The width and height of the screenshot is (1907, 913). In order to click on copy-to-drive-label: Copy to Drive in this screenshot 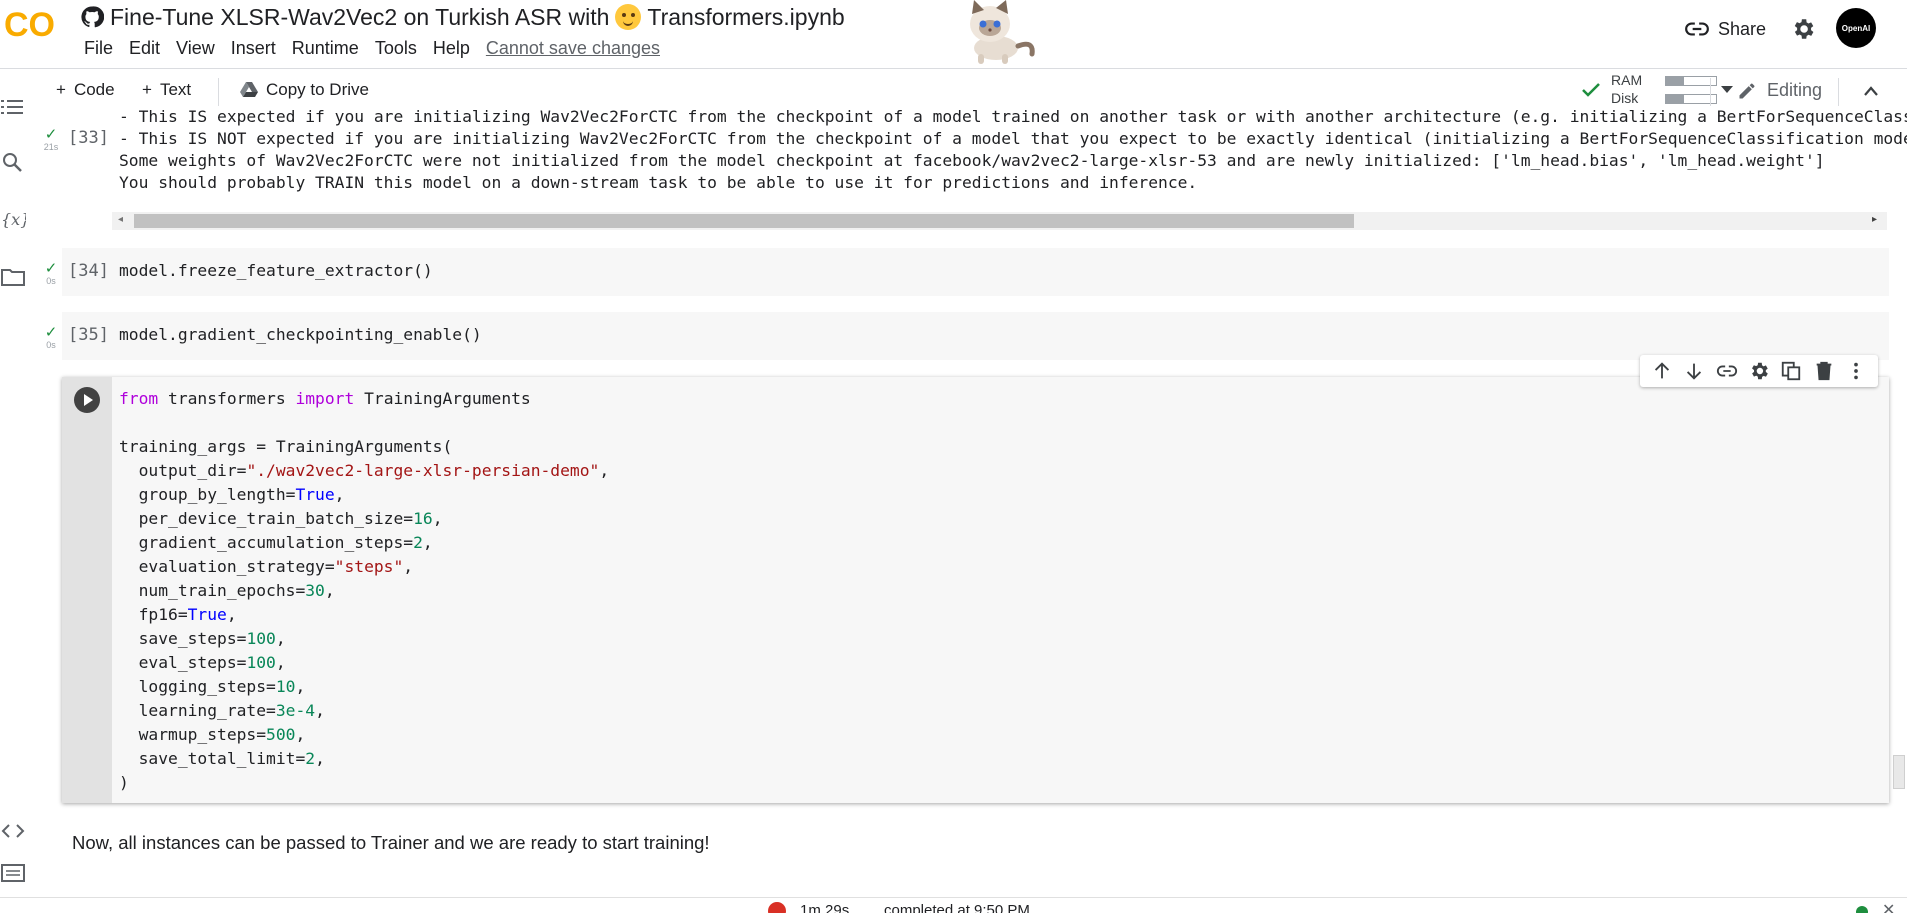, I will do `click(317, 89)`.